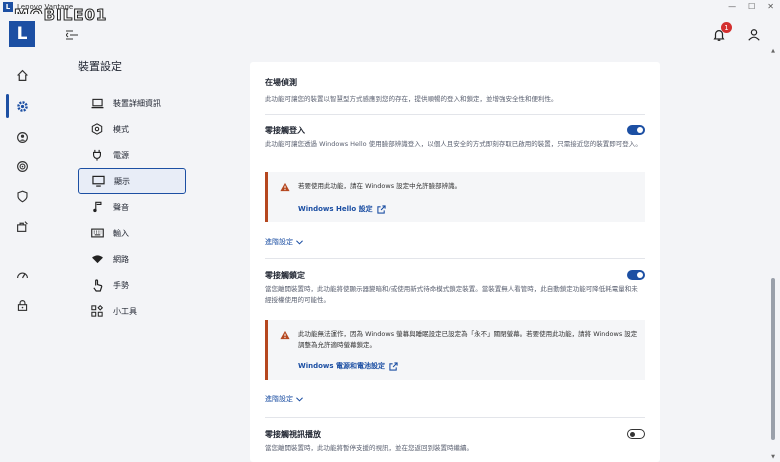 This screenshot has width=780, height=462. I want to click on monitor-icon, so click(98, 181).